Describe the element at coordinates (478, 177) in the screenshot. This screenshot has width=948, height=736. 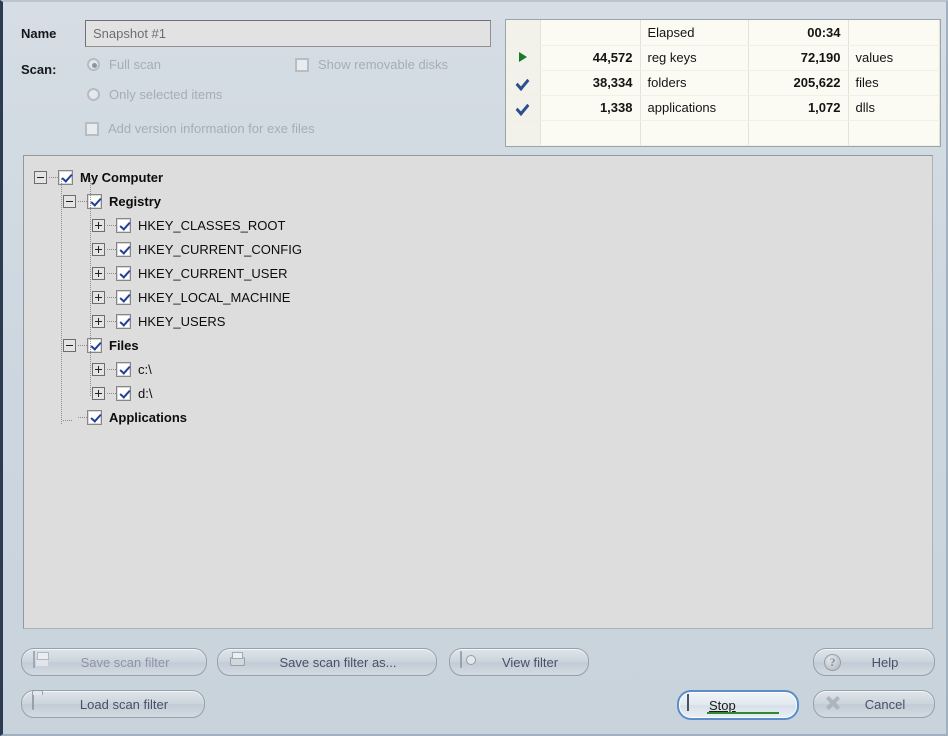
I see `tree-node: My Computer` at that location.